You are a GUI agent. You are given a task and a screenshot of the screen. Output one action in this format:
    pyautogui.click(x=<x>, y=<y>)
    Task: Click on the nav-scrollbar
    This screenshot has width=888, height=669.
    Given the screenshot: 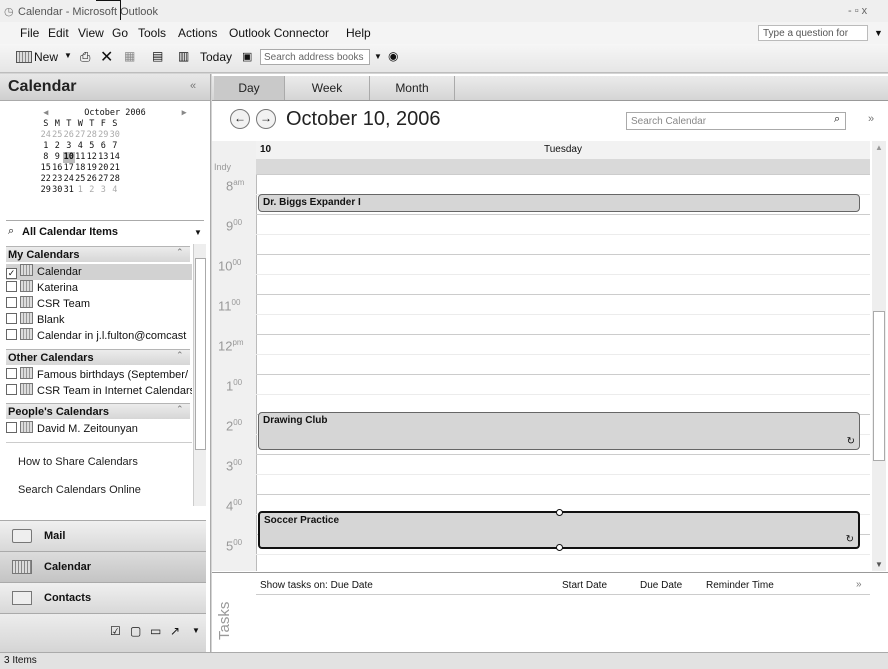 What is the action you would take?
    pyautogui.click(x=199, y=375)
    